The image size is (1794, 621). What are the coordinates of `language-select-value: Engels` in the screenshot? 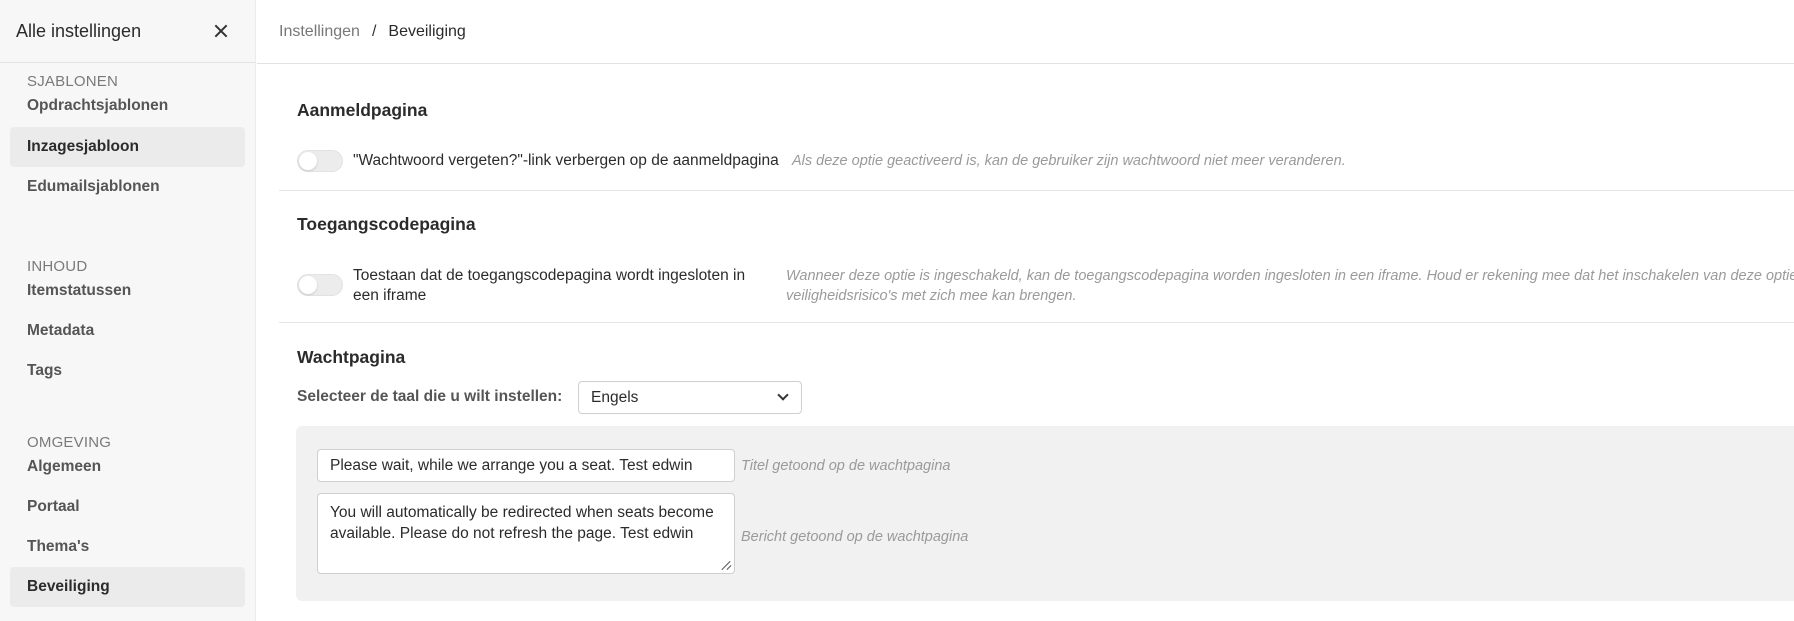 It's located at (615, 397).